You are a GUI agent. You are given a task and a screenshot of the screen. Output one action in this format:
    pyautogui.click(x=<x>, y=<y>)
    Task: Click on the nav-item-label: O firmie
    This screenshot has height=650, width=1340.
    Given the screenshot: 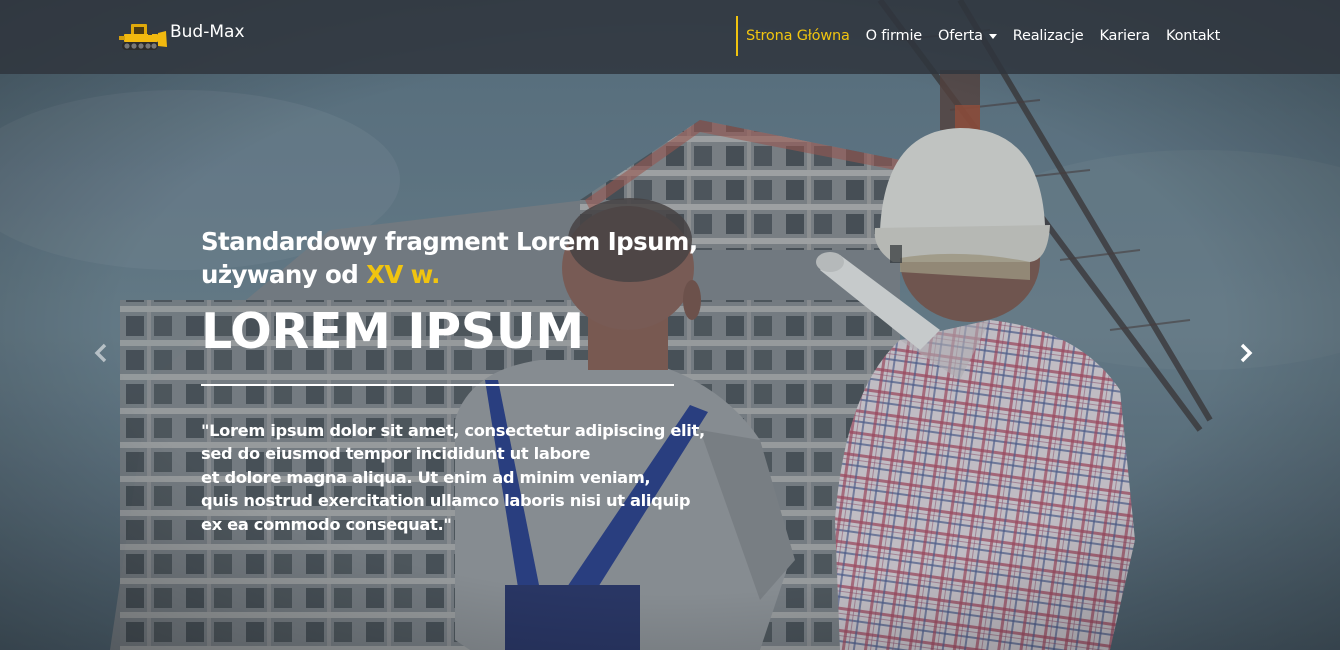 What is the action you would take?
    pyautogui.click(x=894, y=36)
    